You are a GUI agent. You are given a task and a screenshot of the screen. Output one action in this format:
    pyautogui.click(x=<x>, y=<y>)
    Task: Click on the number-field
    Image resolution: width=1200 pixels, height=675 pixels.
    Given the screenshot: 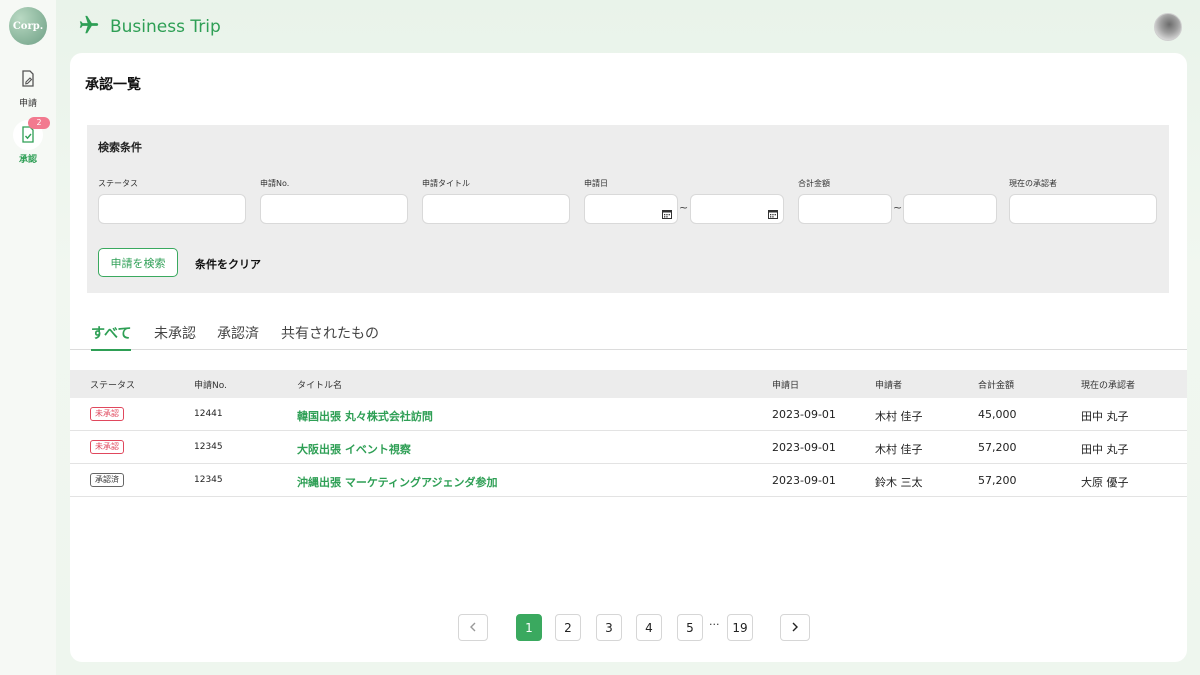 What is the action you would take?
    pyautogui.click(x=334, y=209)
    